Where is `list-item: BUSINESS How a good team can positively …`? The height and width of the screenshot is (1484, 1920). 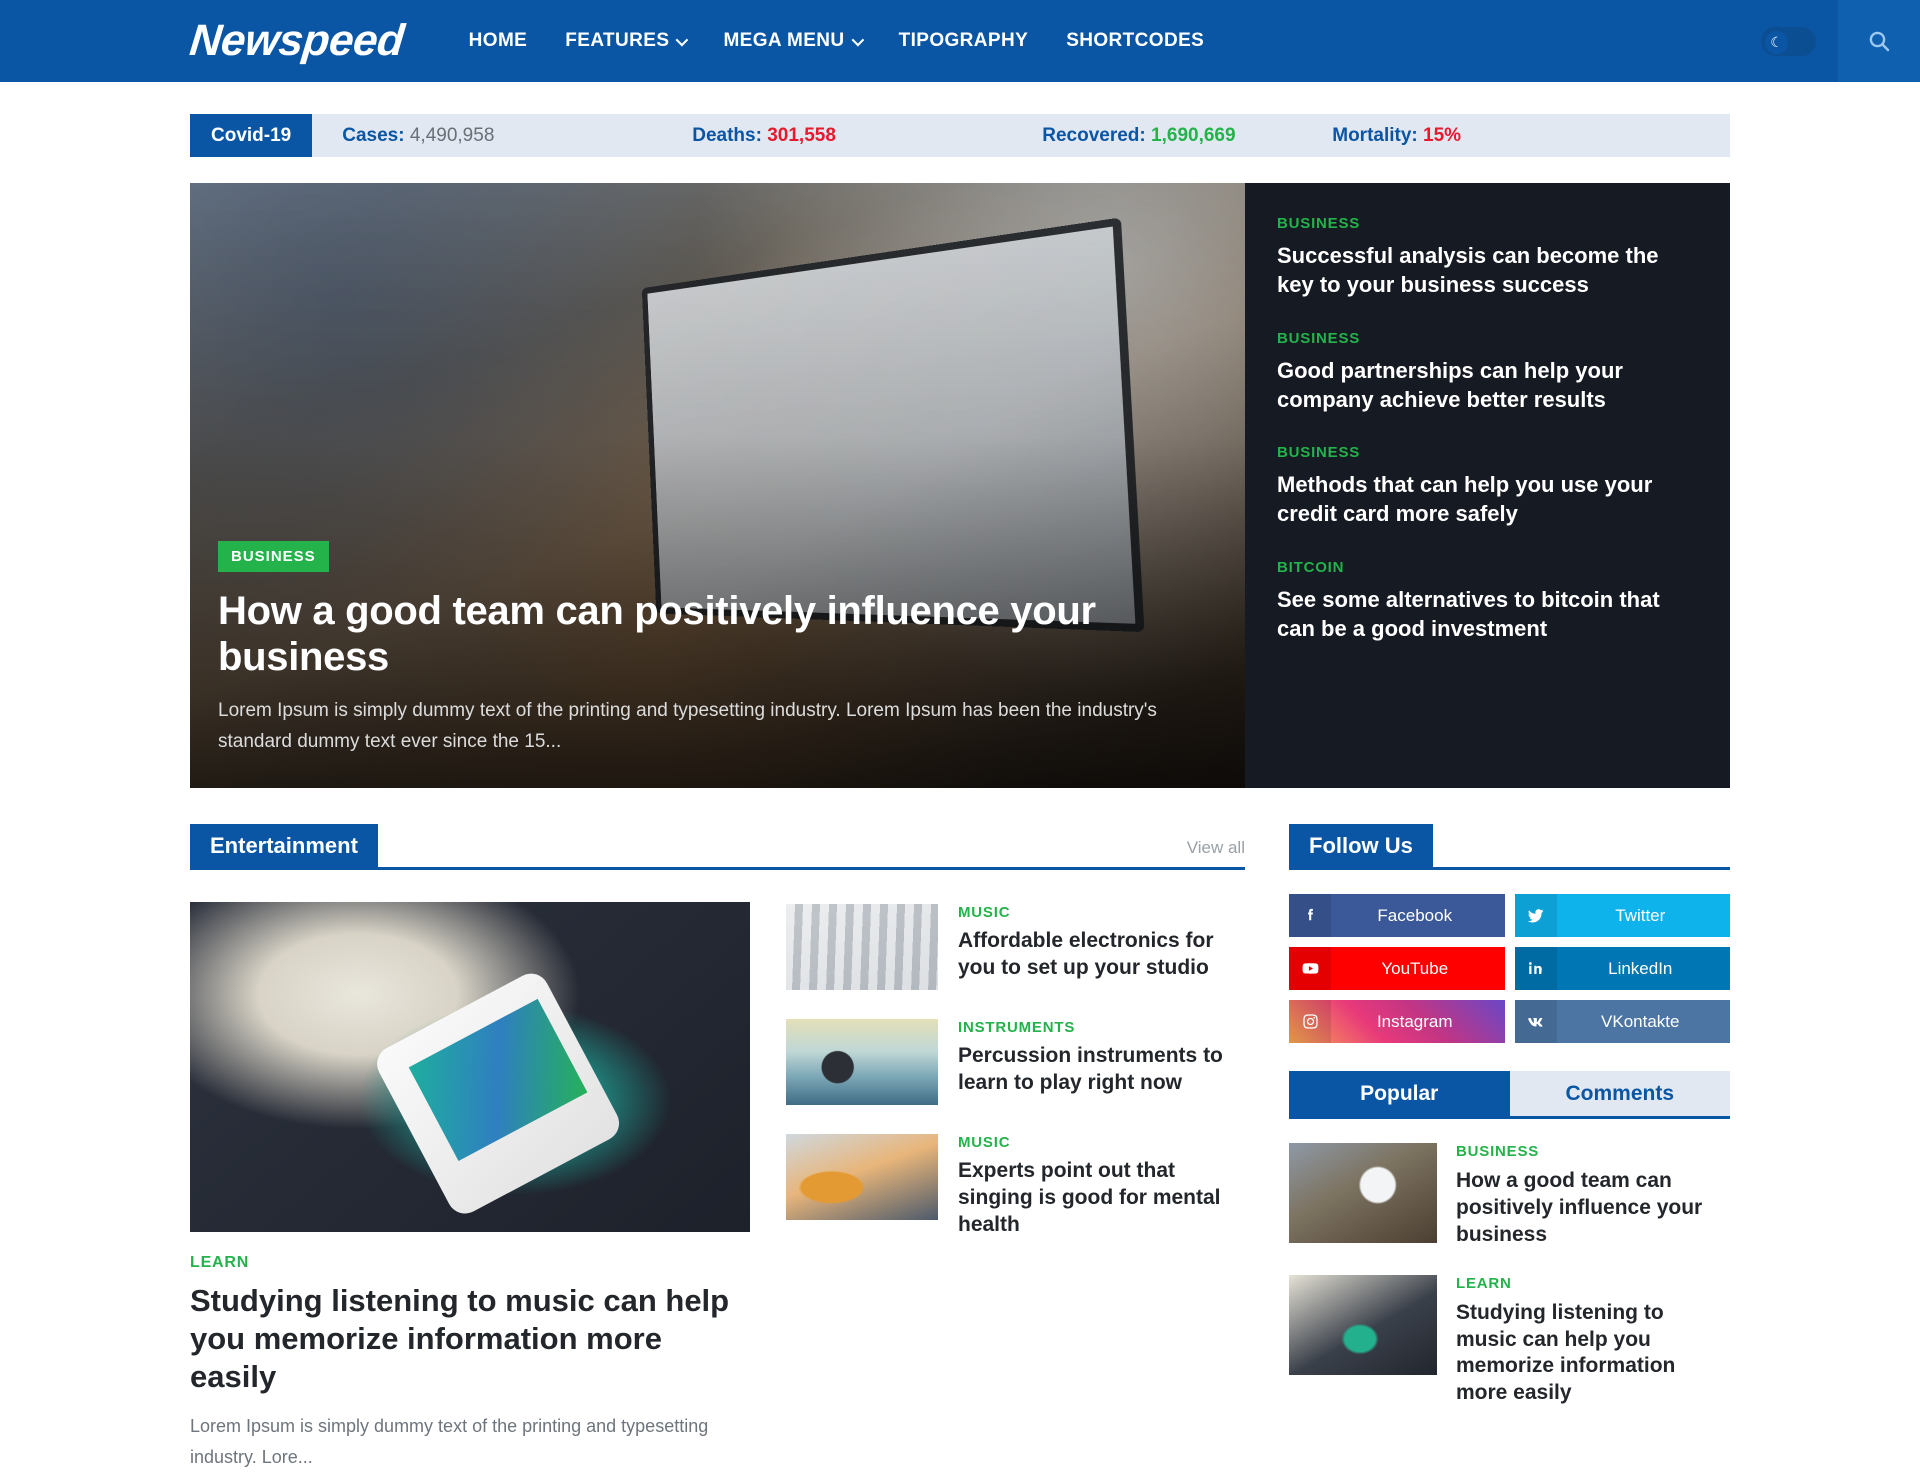
list-item: BUSINESS How a good team can positively … is located at coordinates (1509, 1196).